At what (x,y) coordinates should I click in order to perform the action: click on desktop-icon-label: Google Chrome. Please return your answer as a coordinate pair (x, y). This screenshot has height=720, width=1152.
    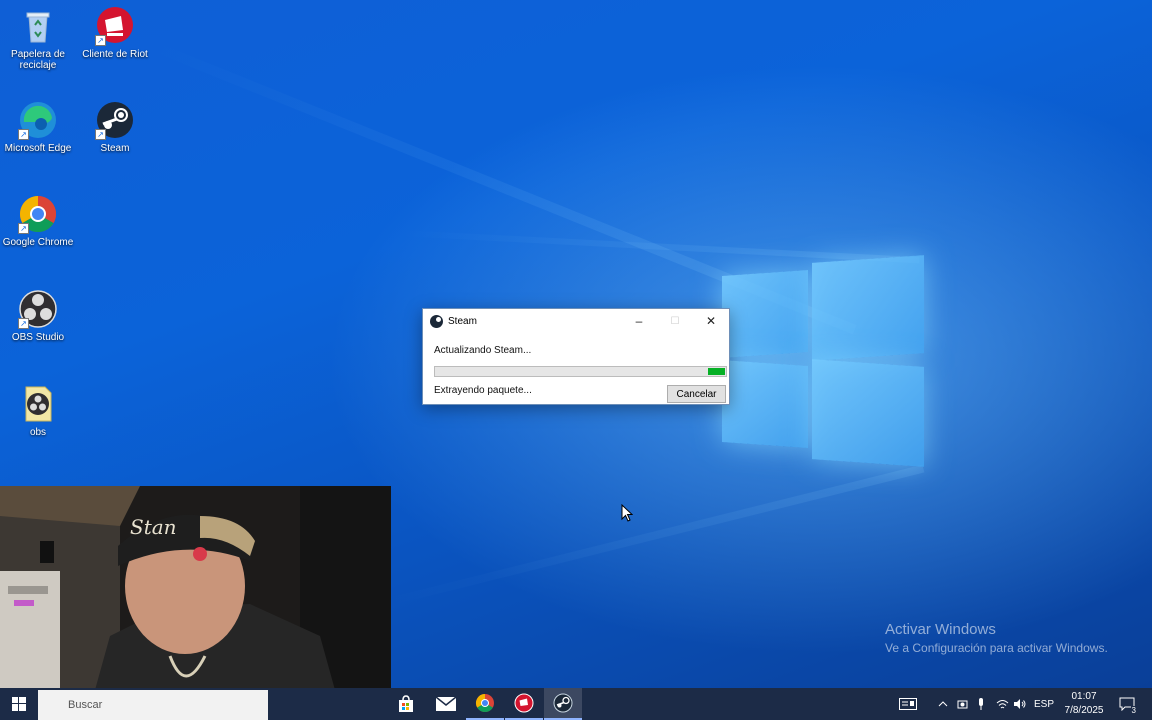
    Looking at the image, I should click on (38, 242).